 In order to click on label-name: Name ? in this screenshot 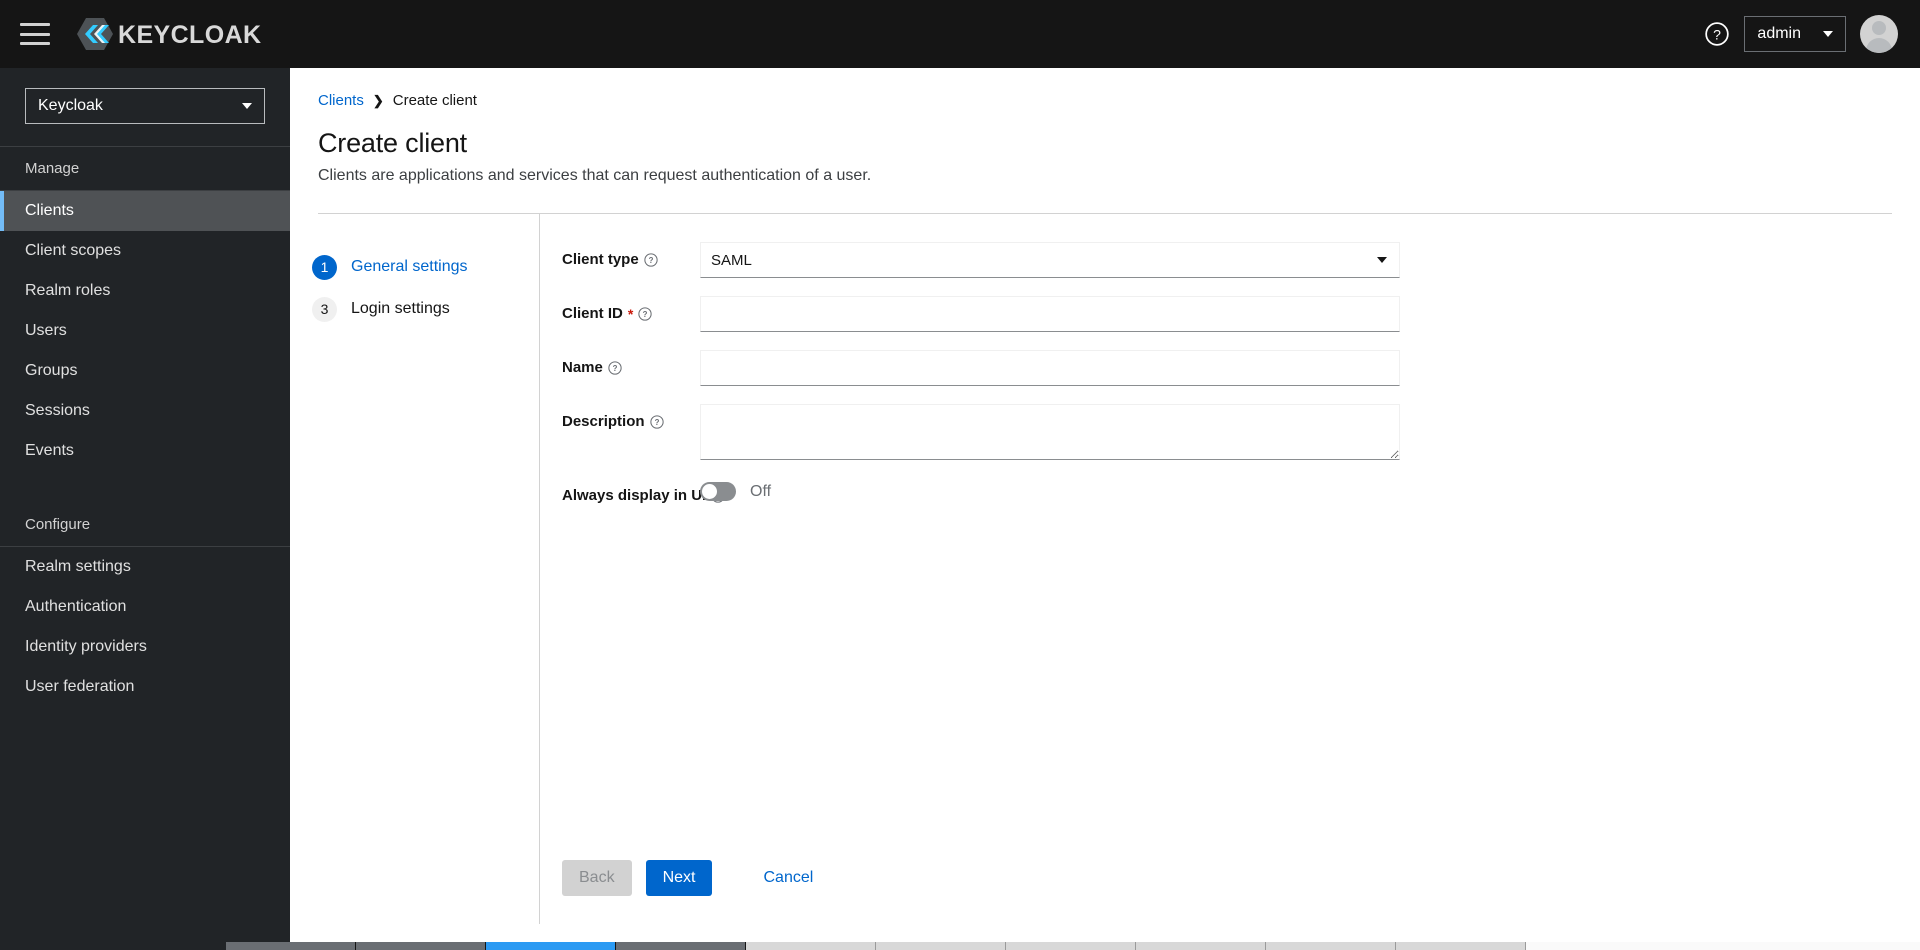, I will do `click(631, 363)`.